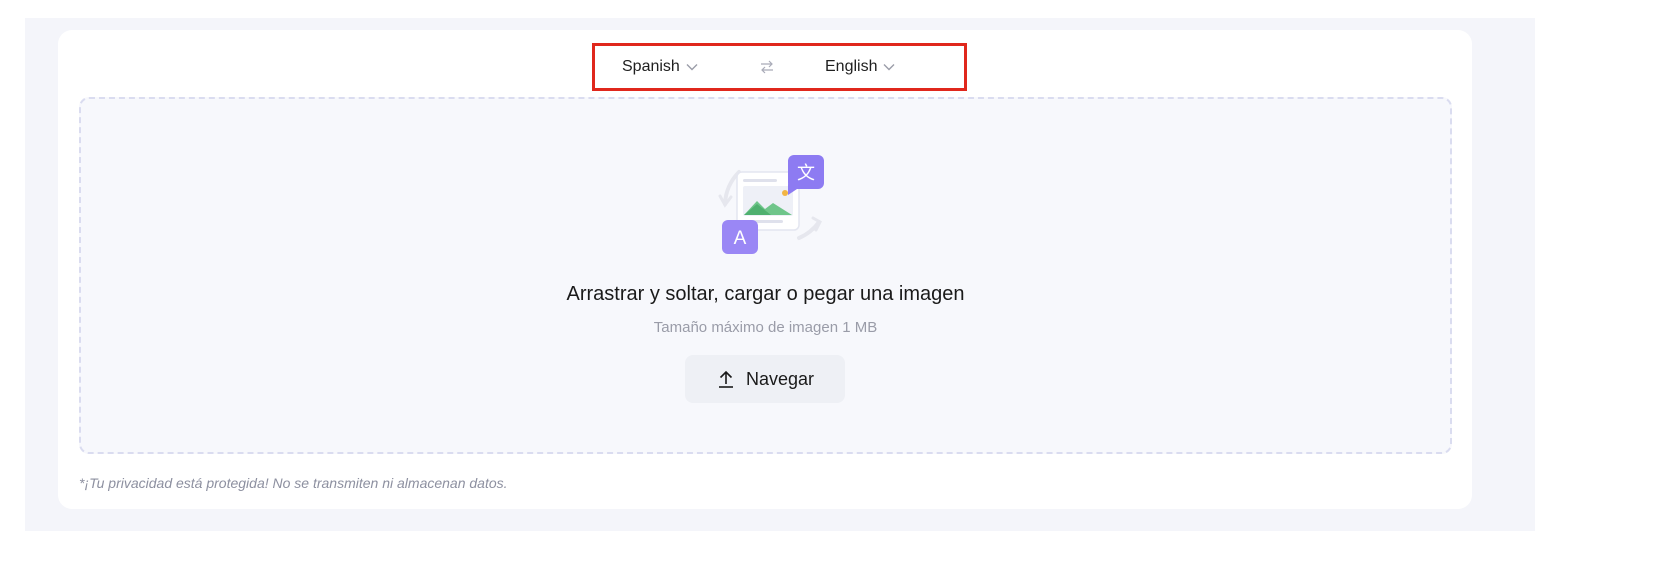  What do you see at coordinates (806, 173) in the screenshot?
I see `svg-text: 文` at bounding box center [806, 173].